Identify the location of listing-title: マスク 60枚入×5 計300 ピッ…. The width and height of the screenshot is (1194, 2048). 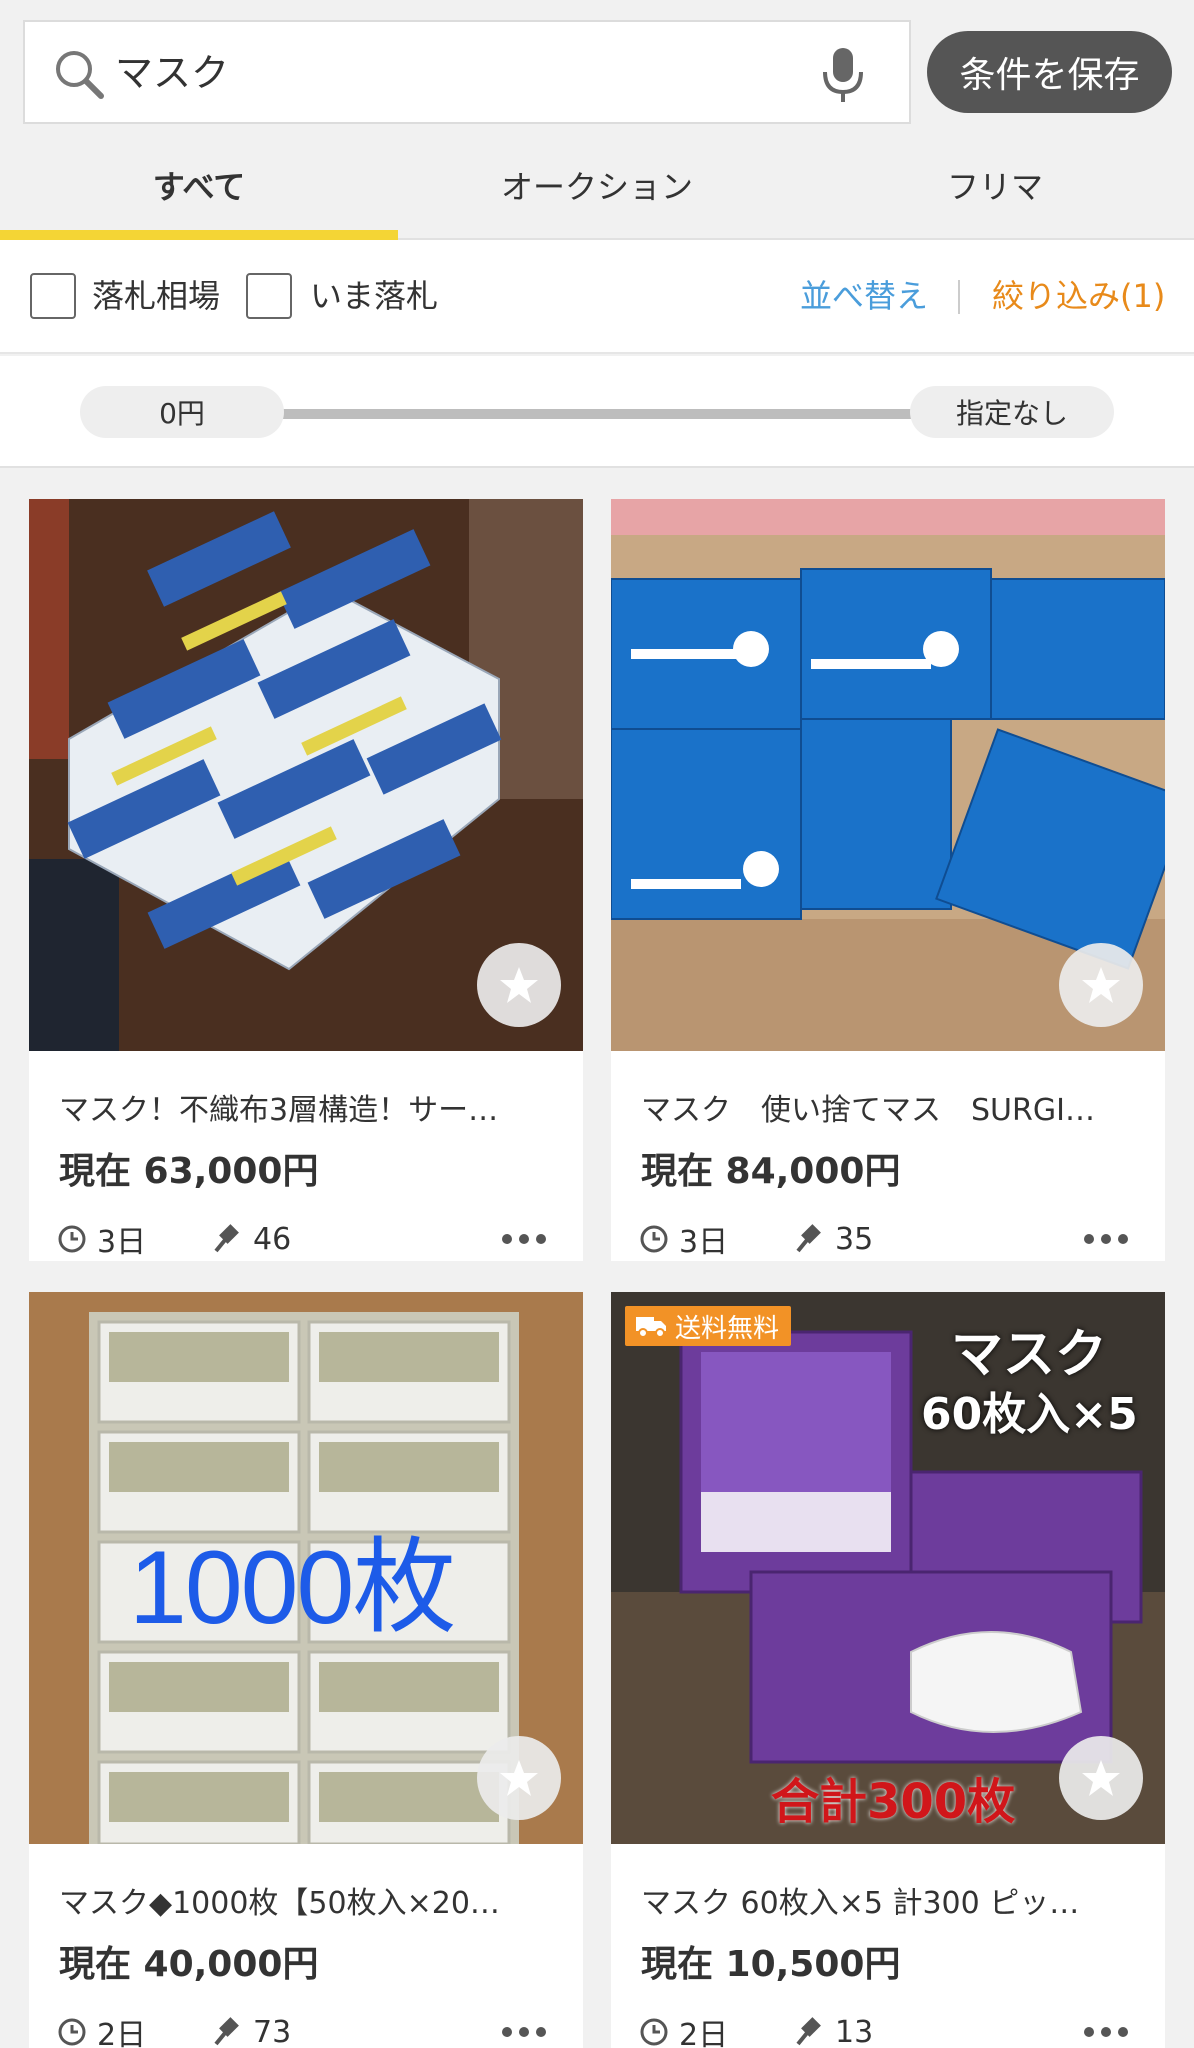
(891, 1904).